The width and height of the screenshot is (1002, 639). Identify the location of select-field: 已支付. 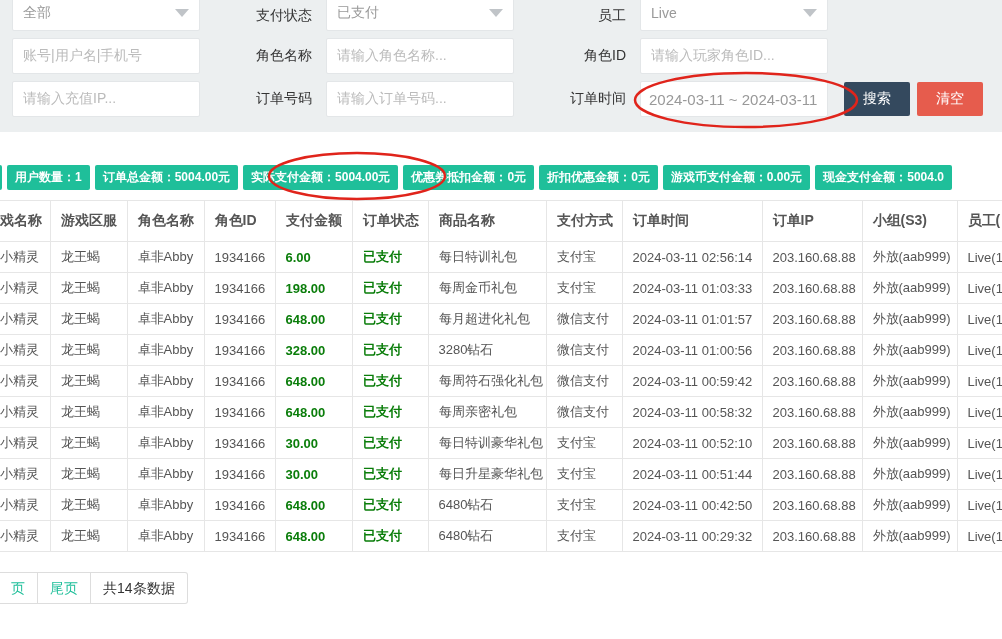
(420, 15).